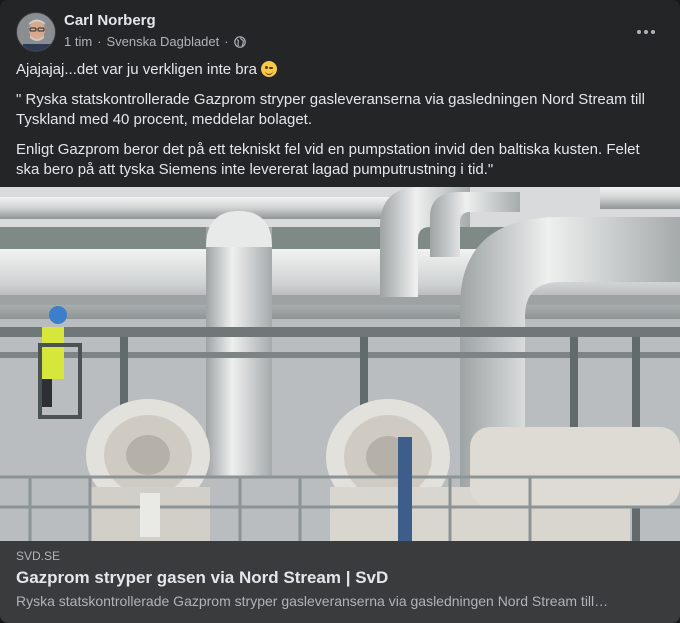  Describe the element at coordinates (336, 70) in the screenshot. I see `post-paragraph: Ajajajaj...det var ju verkligen inte bra` at that location.